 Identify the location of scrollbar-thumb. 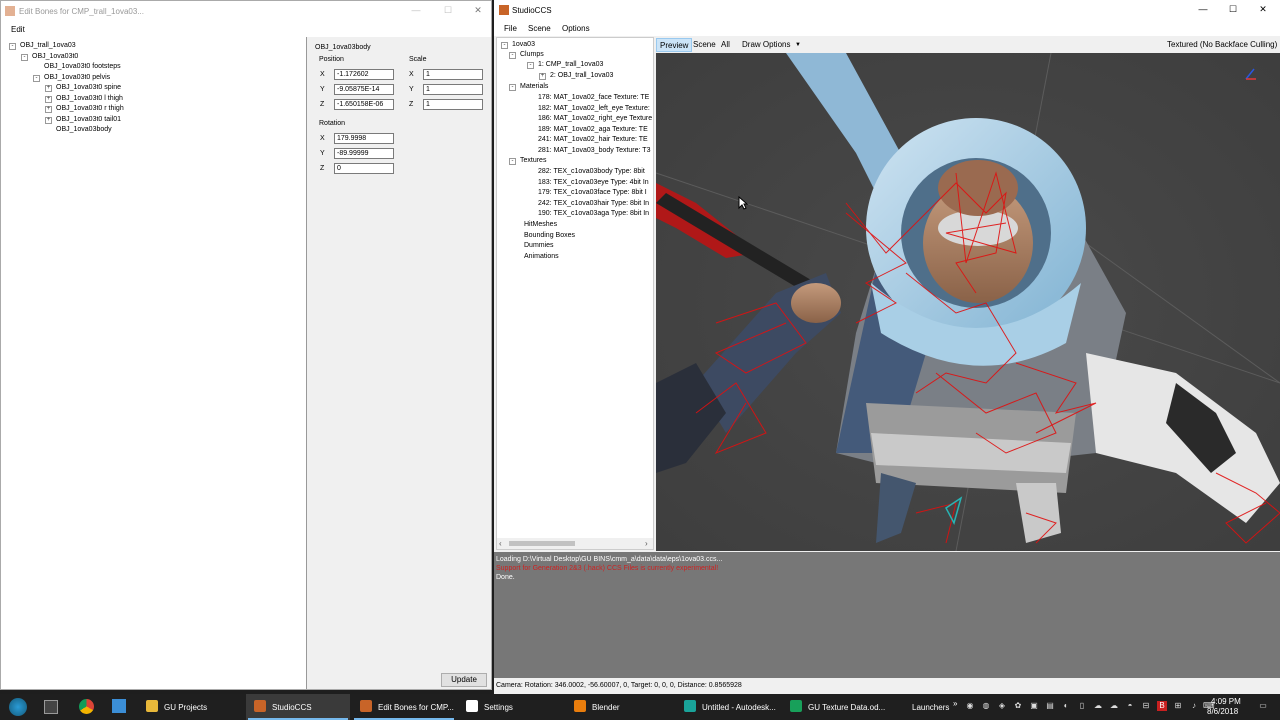
(542, 543).